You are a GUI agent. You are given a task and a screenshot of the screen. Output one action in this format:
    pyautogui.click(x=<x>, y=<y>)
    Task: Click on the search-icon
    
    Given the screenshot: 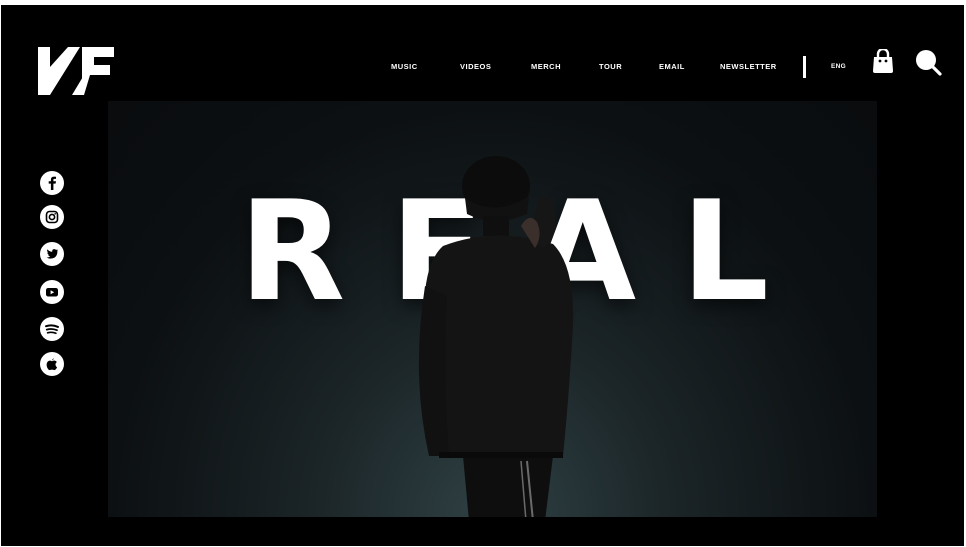 What is the action you would take?
    pyautogui.click(x=928, y=62)
    